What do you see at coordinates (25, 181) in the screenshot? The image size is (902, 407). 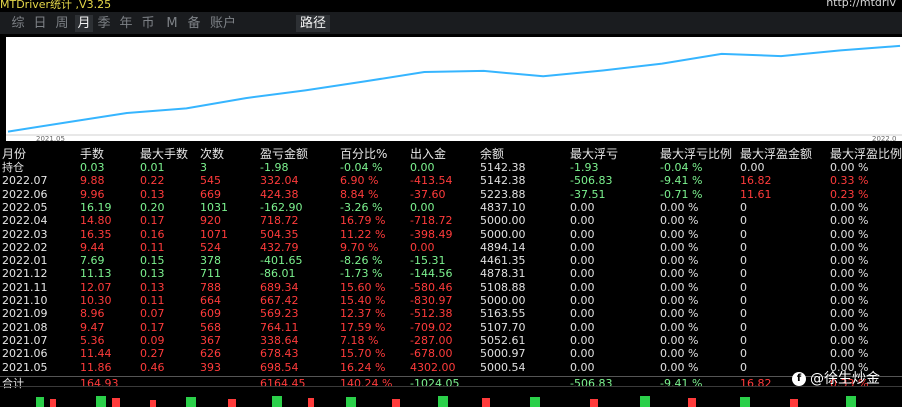 I see `table-row-cell: 2022.07` at bounding box center [25, 181].